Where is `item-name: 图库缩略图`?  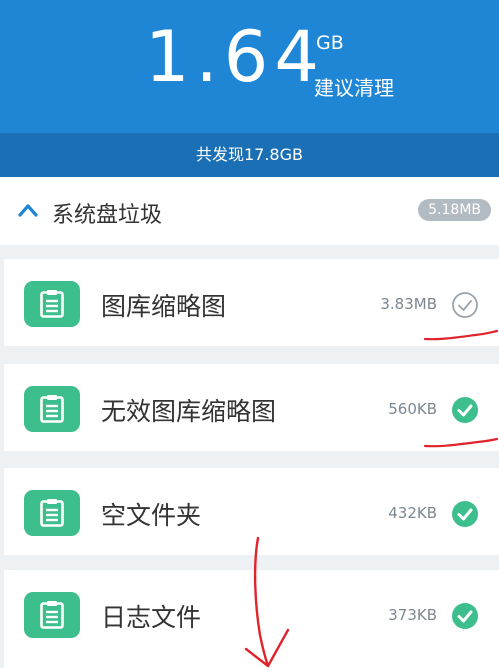 item-name: 图库缩略图 is located at coordinates (164, 306).